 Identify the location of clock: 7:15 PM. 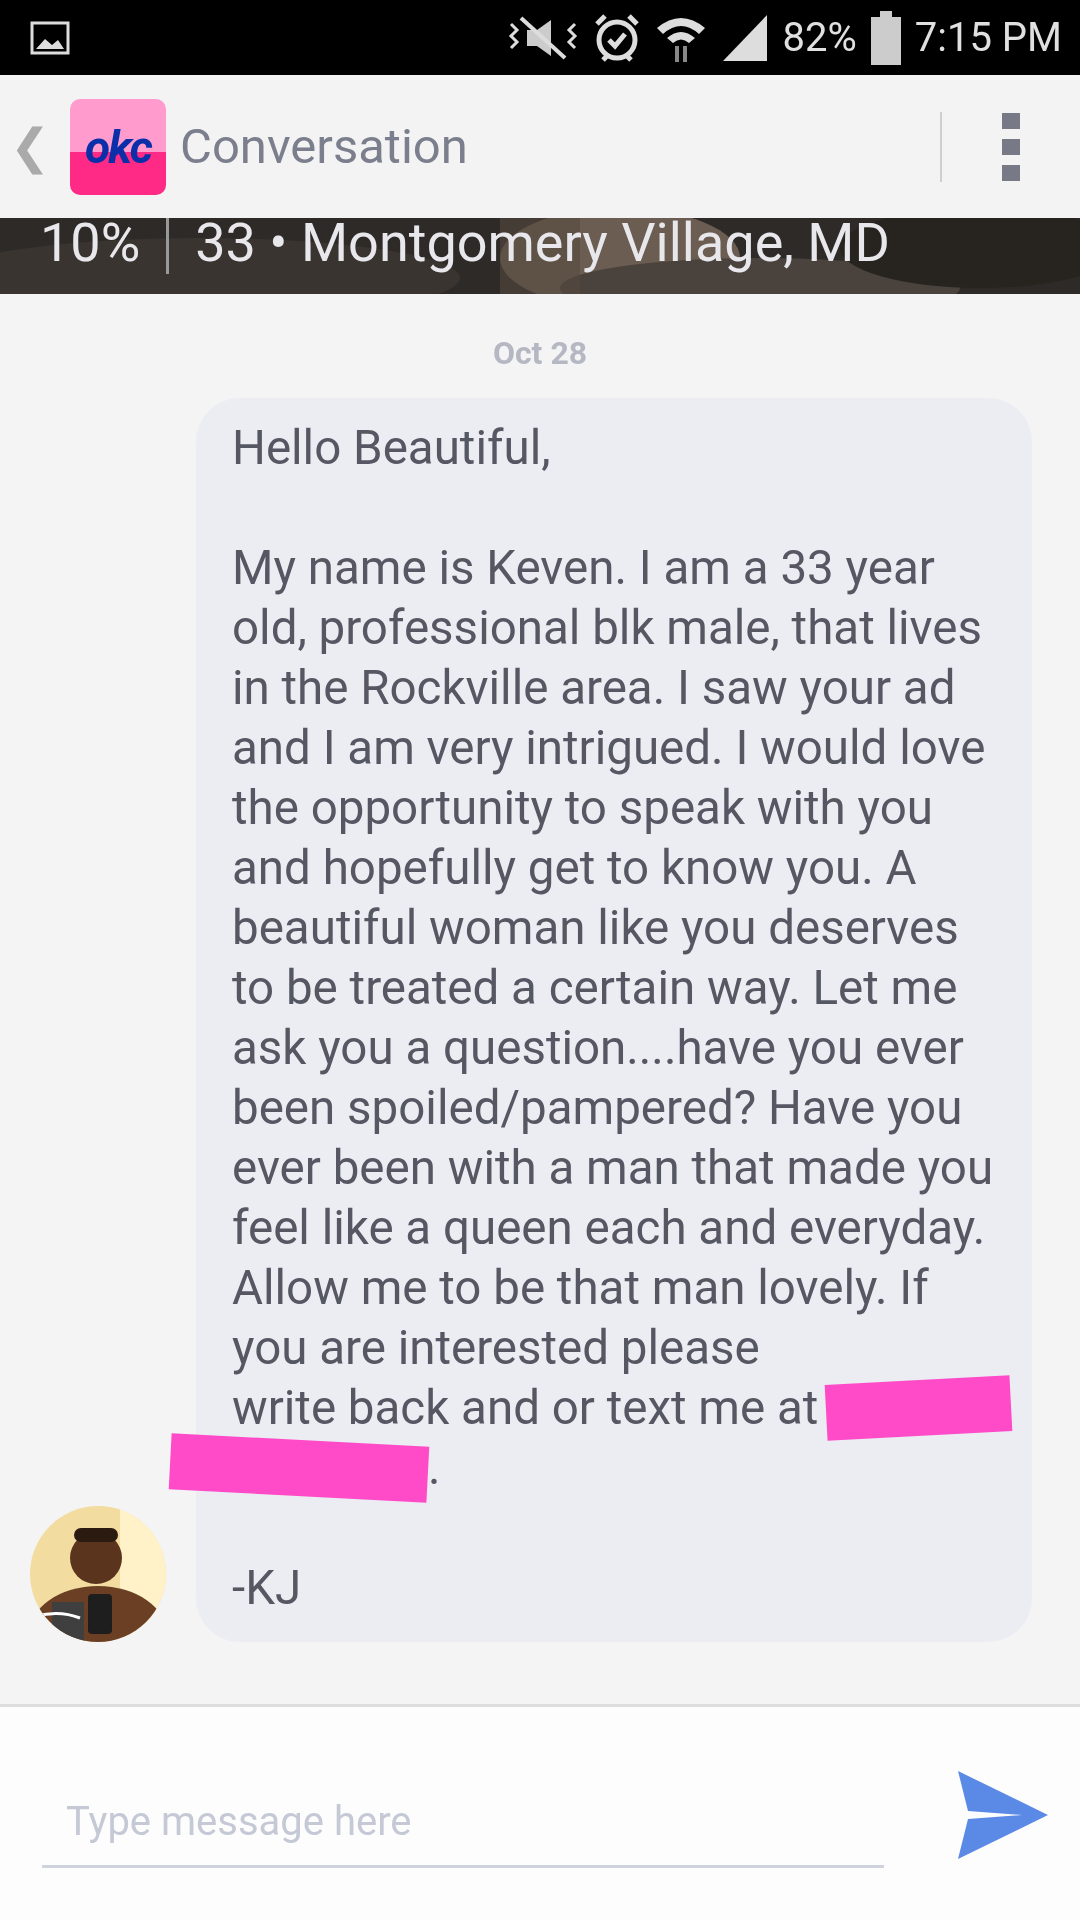
(988, 37).